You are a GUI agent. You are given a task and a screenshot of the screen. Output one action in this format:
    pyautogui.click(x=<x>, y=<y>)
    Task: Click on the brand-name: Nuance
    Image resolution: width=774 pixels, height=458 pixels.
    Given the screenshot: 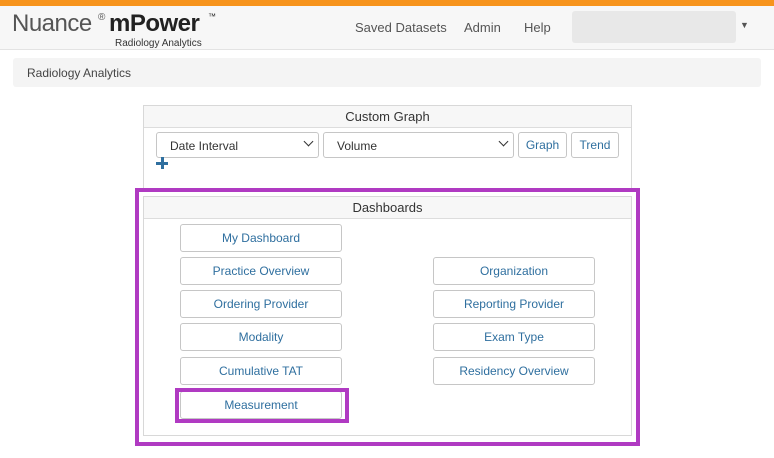 What is the action you would take?
    pyautogui.click(x=52, y=23)
    